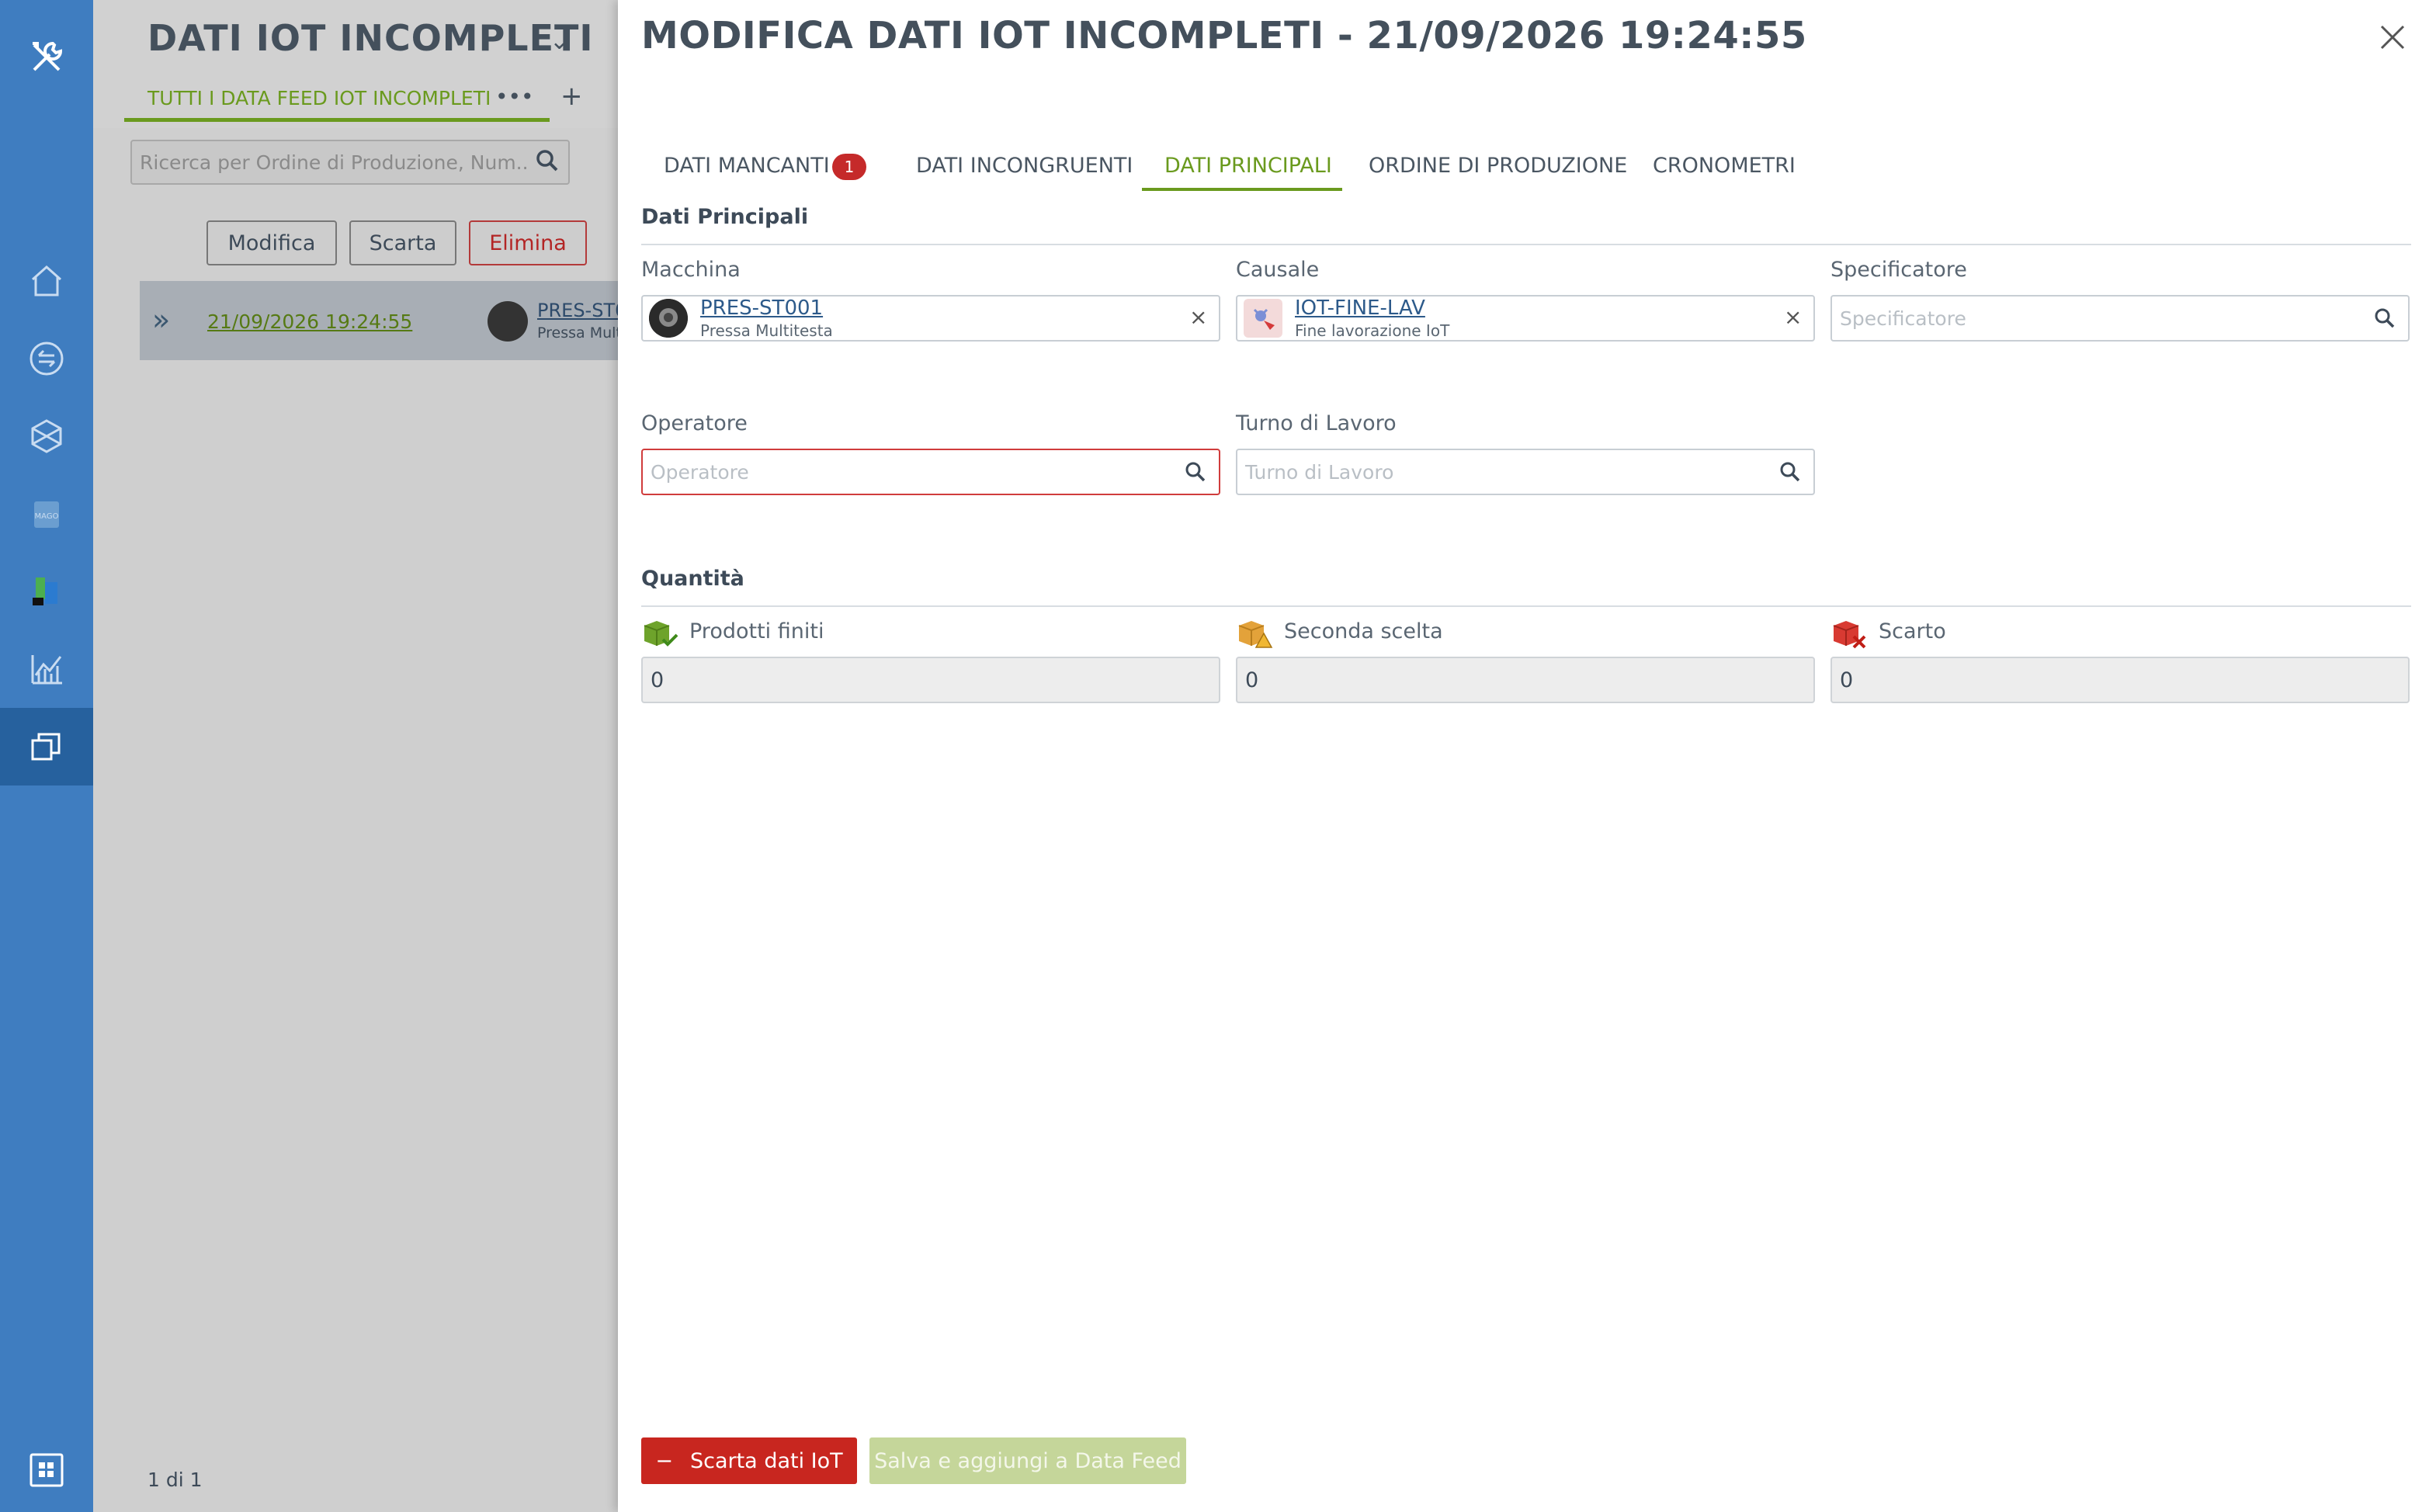  What do you see at coordinates (766, 1460) in the screenshot?
I see `discard-iot-label: Scarta dati IoT` at bounding box center [766, 1460].